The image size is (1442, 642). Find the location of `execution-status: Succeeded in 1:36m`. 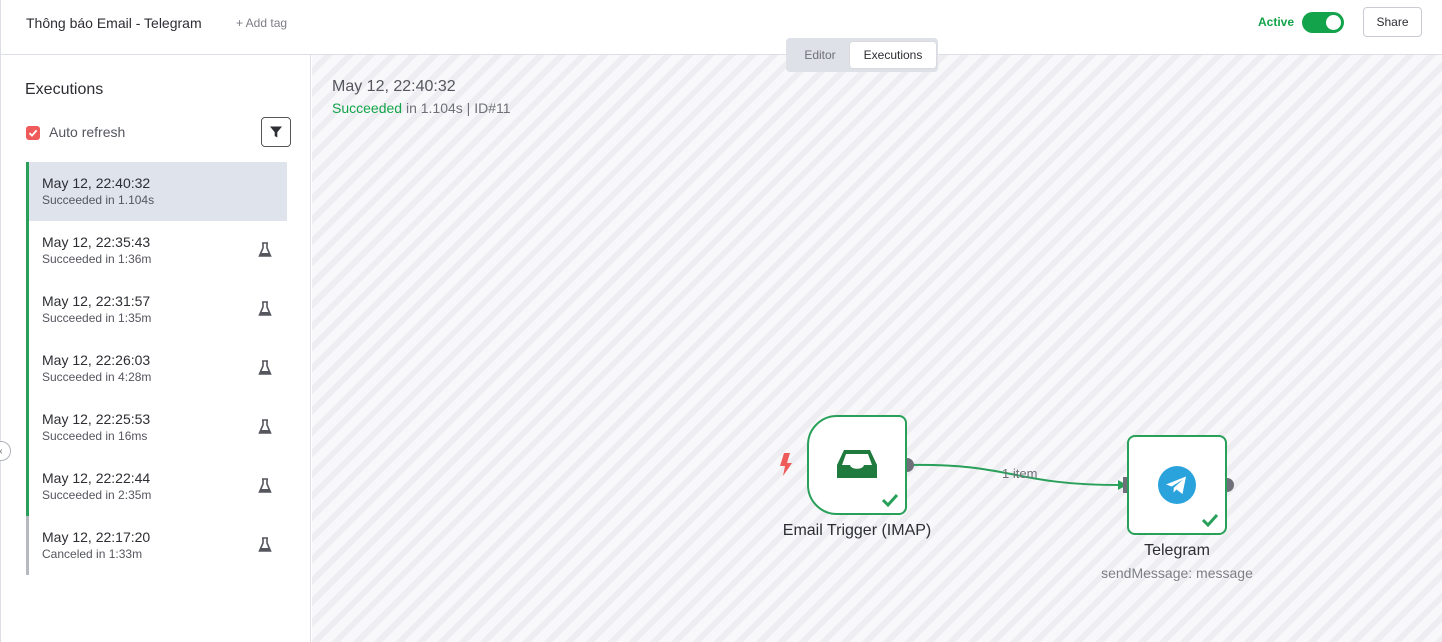

execution-status: Succeeded in 1:36m is located at coordinates (97, 259).